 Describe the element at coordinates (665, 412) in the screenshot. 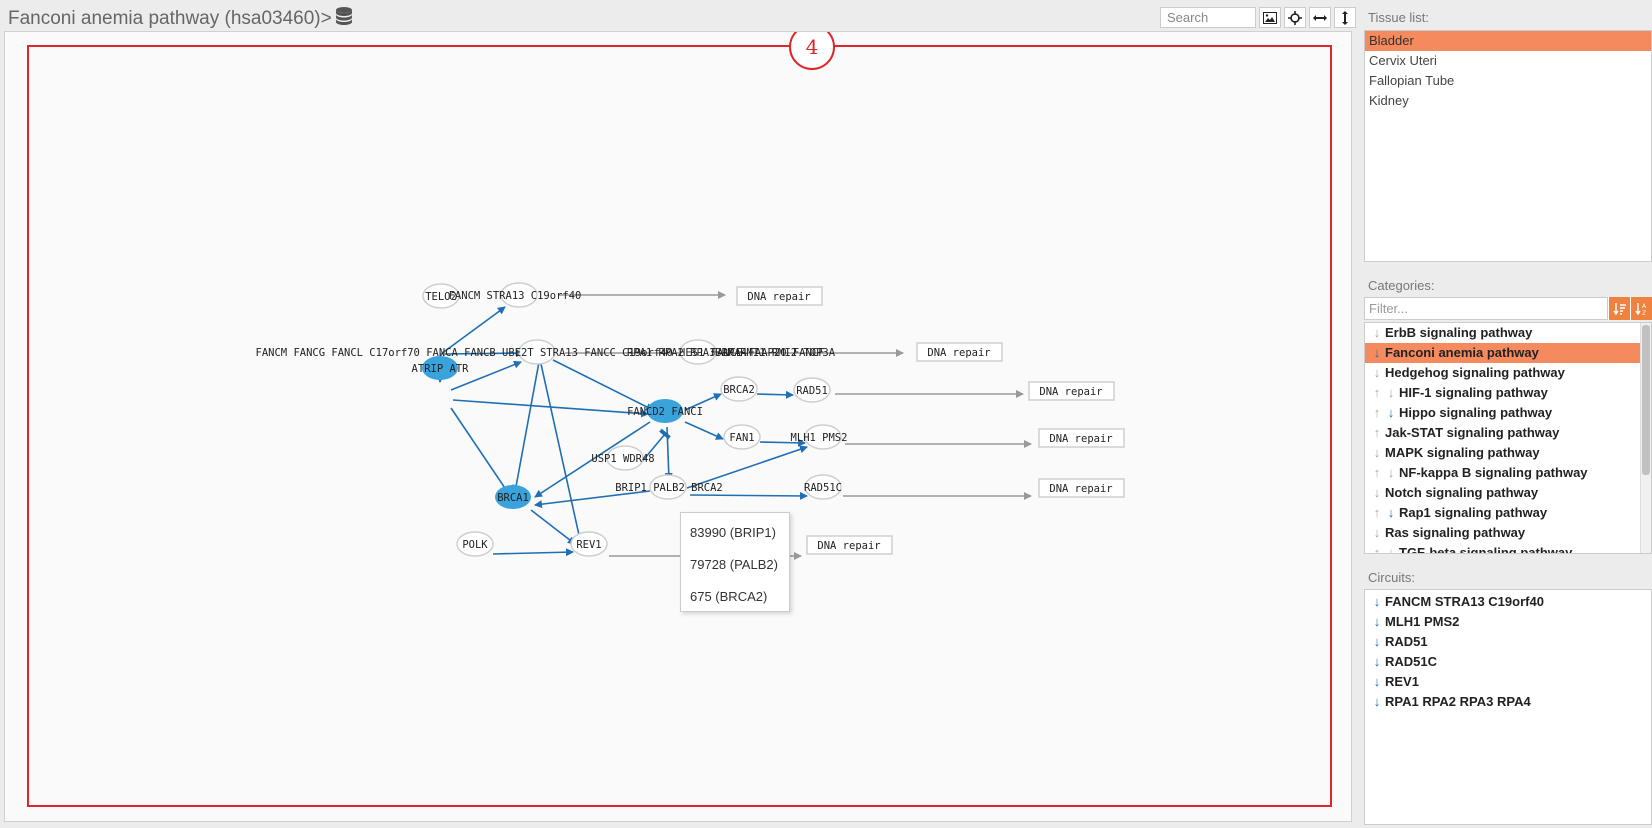

I see `node-label: FANCD2 FANCI` at that location.